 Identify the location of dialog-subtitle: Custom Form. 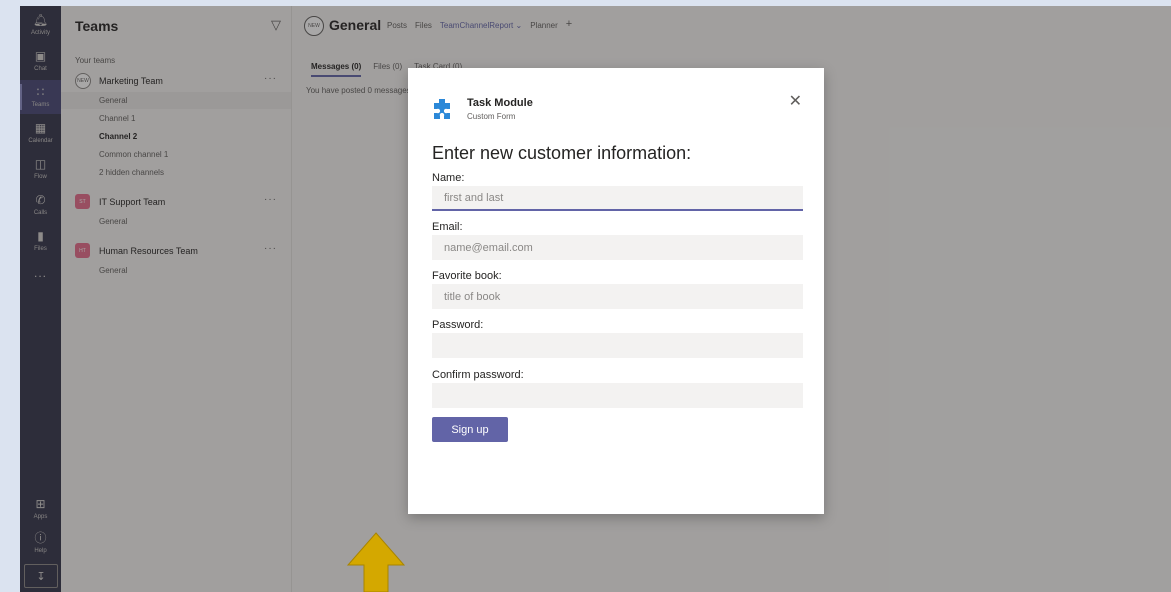
(491, 116).